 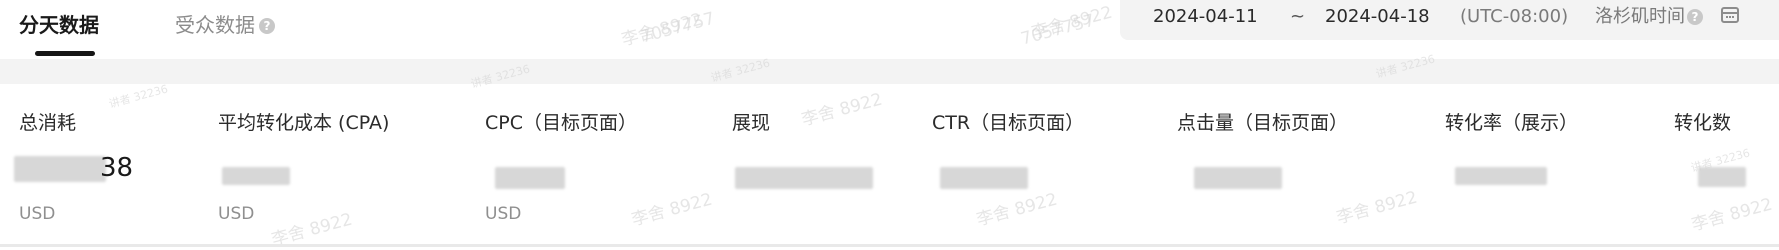 I want to click on timezone-offset: (UTC-08:00), so click(x=1514, y=16).